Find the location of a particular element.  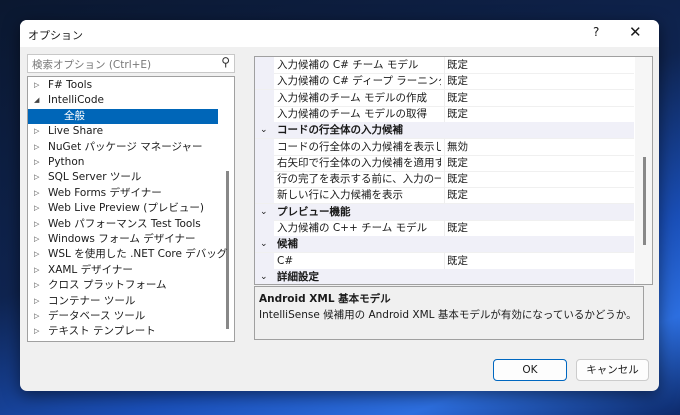

tree-item-label: NuGet パッケージ マネージャー is located at coordinates (125, 146).